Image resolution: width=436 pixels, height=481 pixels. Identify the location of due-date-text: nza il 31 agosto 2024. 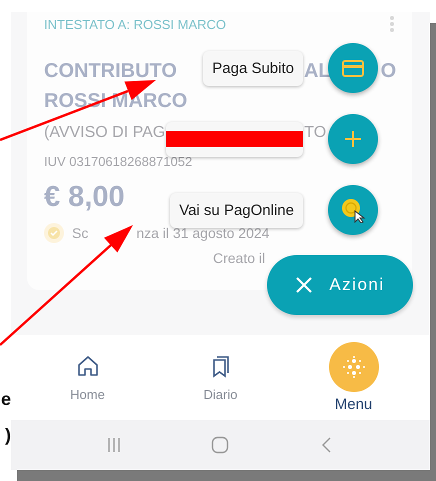
(203, 233).